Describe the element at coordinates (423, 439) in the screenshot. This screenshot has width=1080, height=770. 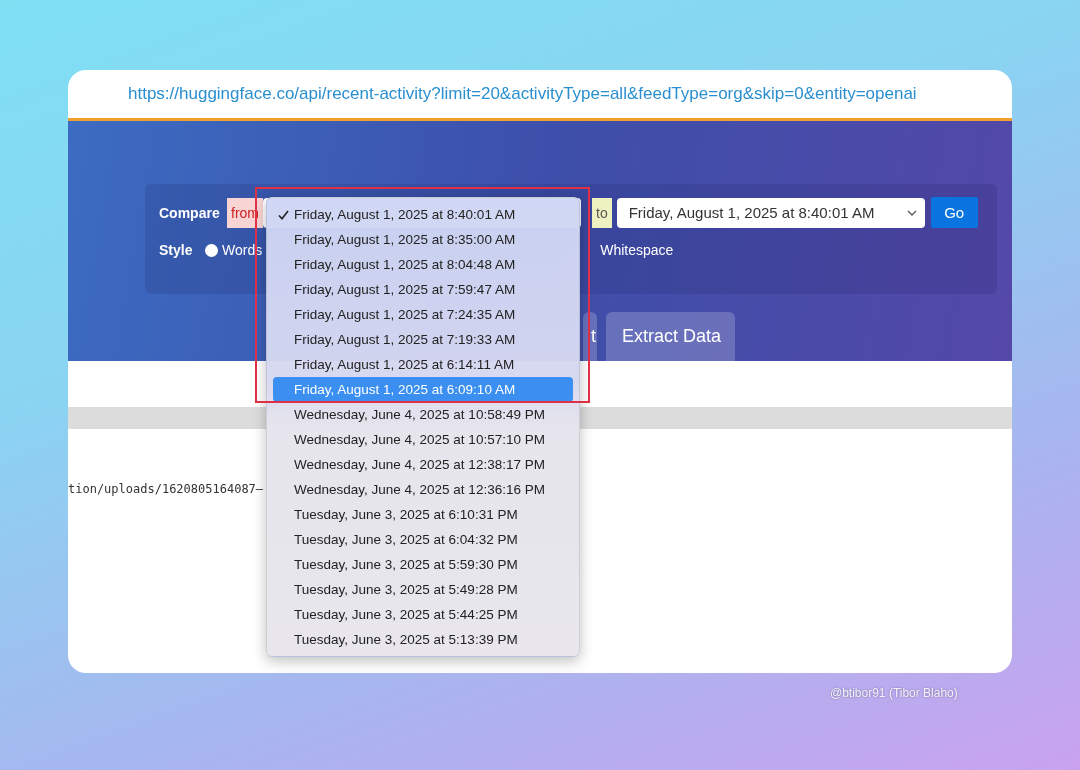
I see `dropdown-item: Wednesday, June 4, 2025 at 10:57:10 PM` at that location.